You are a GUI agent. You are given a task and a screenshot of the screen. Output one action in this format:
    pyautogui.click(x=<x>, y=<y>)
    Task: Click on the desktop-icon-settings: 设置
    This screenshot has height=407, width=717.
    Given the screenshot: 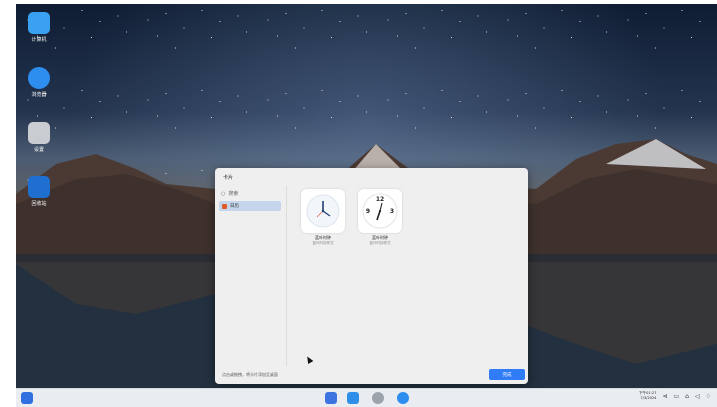 What is the action you would take?
    pyautogui.click(x=39, y=137)
    